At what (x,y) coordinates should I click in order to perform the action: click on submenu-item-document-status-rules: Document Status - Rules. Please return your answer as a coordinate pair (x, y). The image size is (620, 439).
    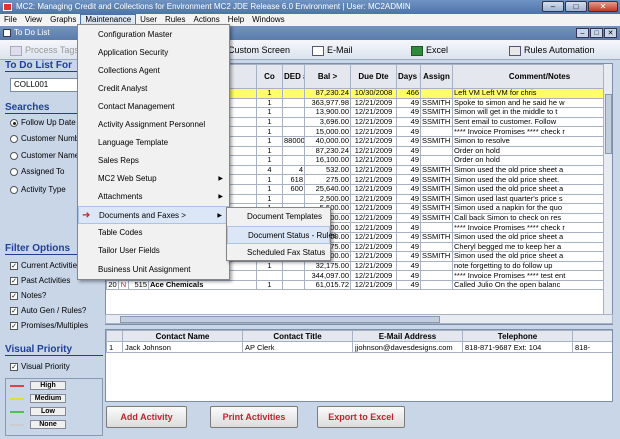
    Looking at the image, I should click on (282, 235).